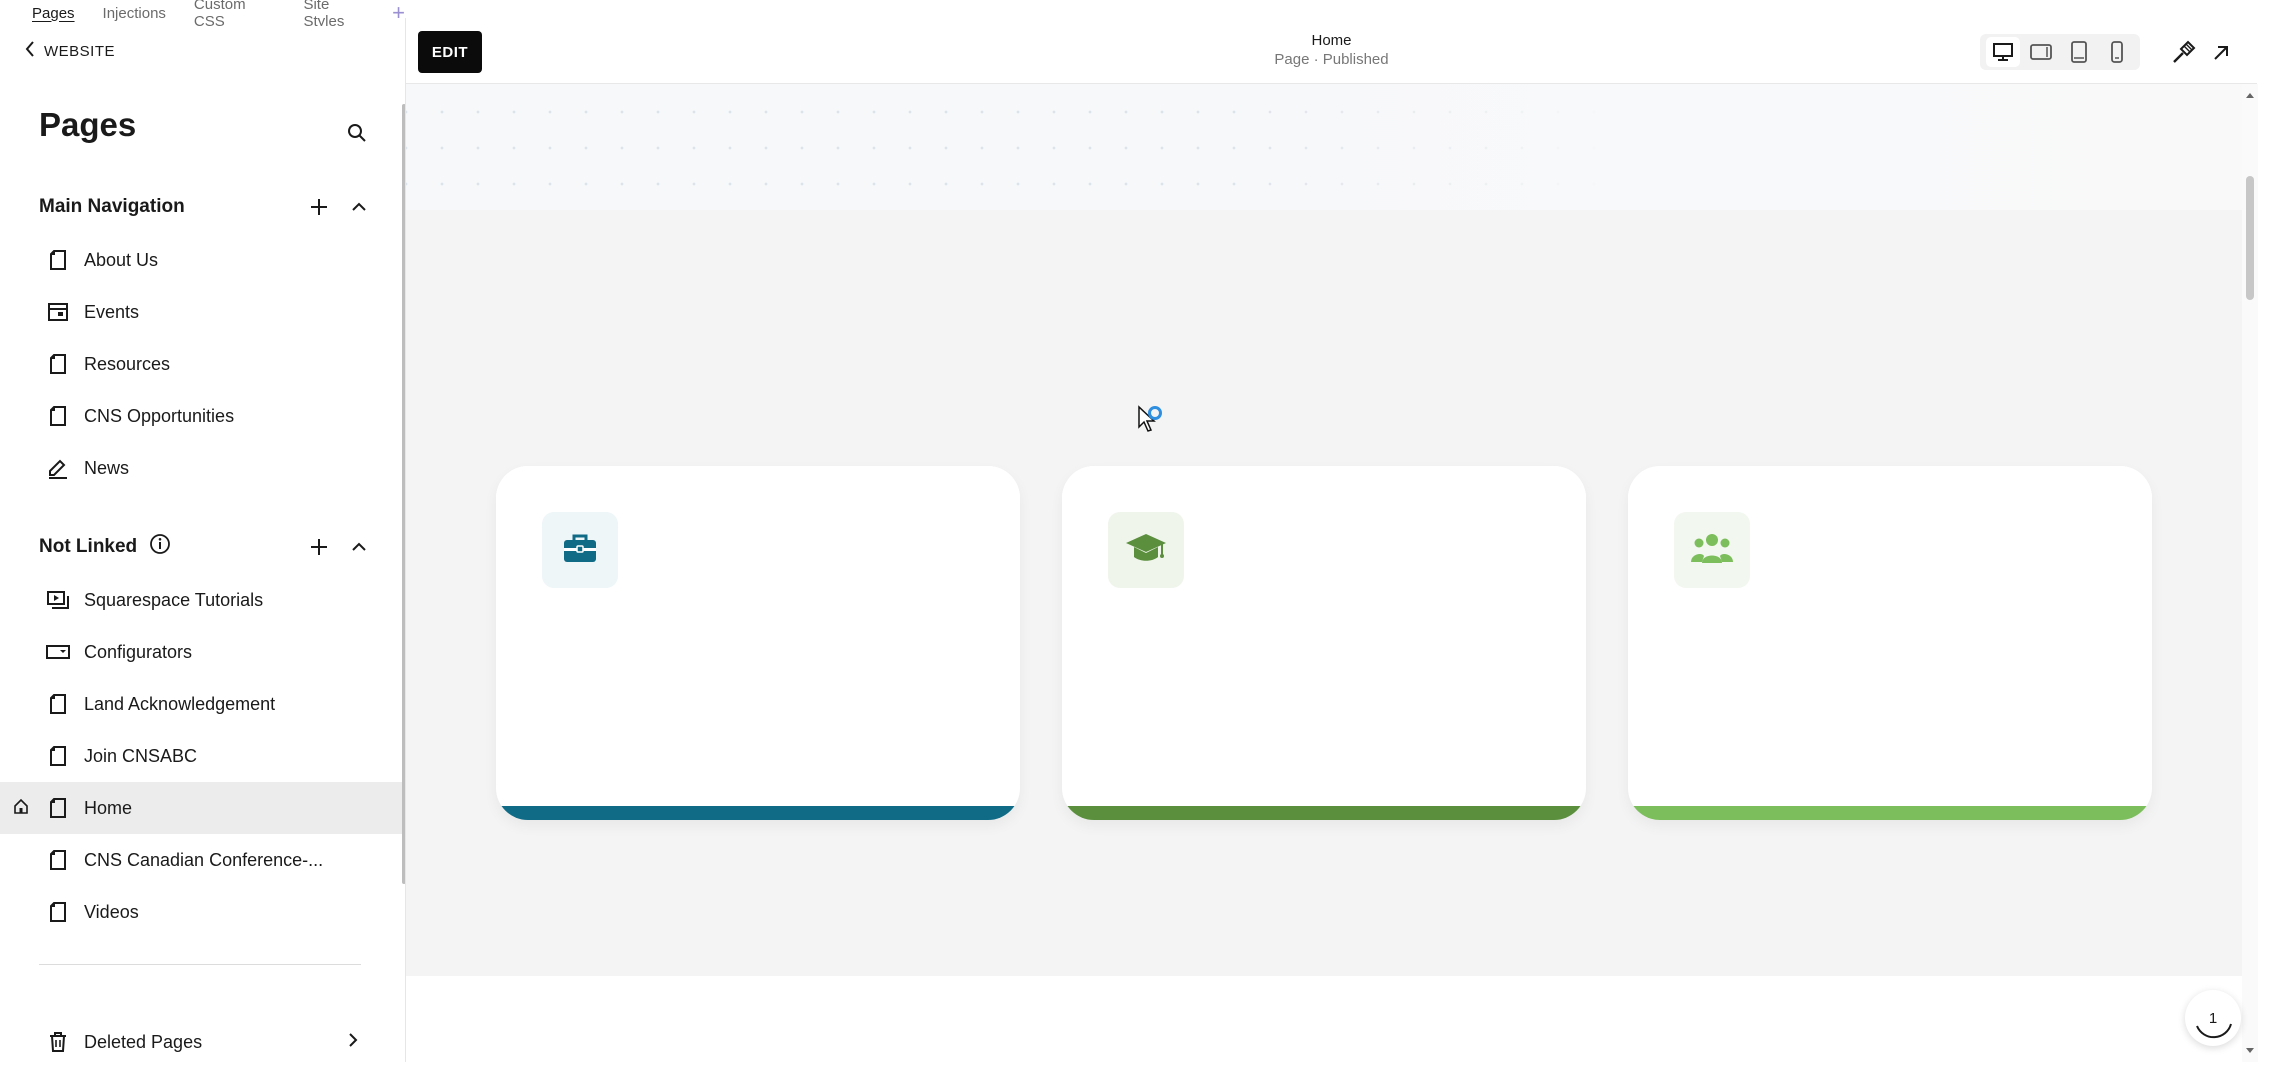 Image resolution: width=2278 pixels, height=1080 pixels. I want to click on back-to-website-link: WEBSITE, so click(69, 51).